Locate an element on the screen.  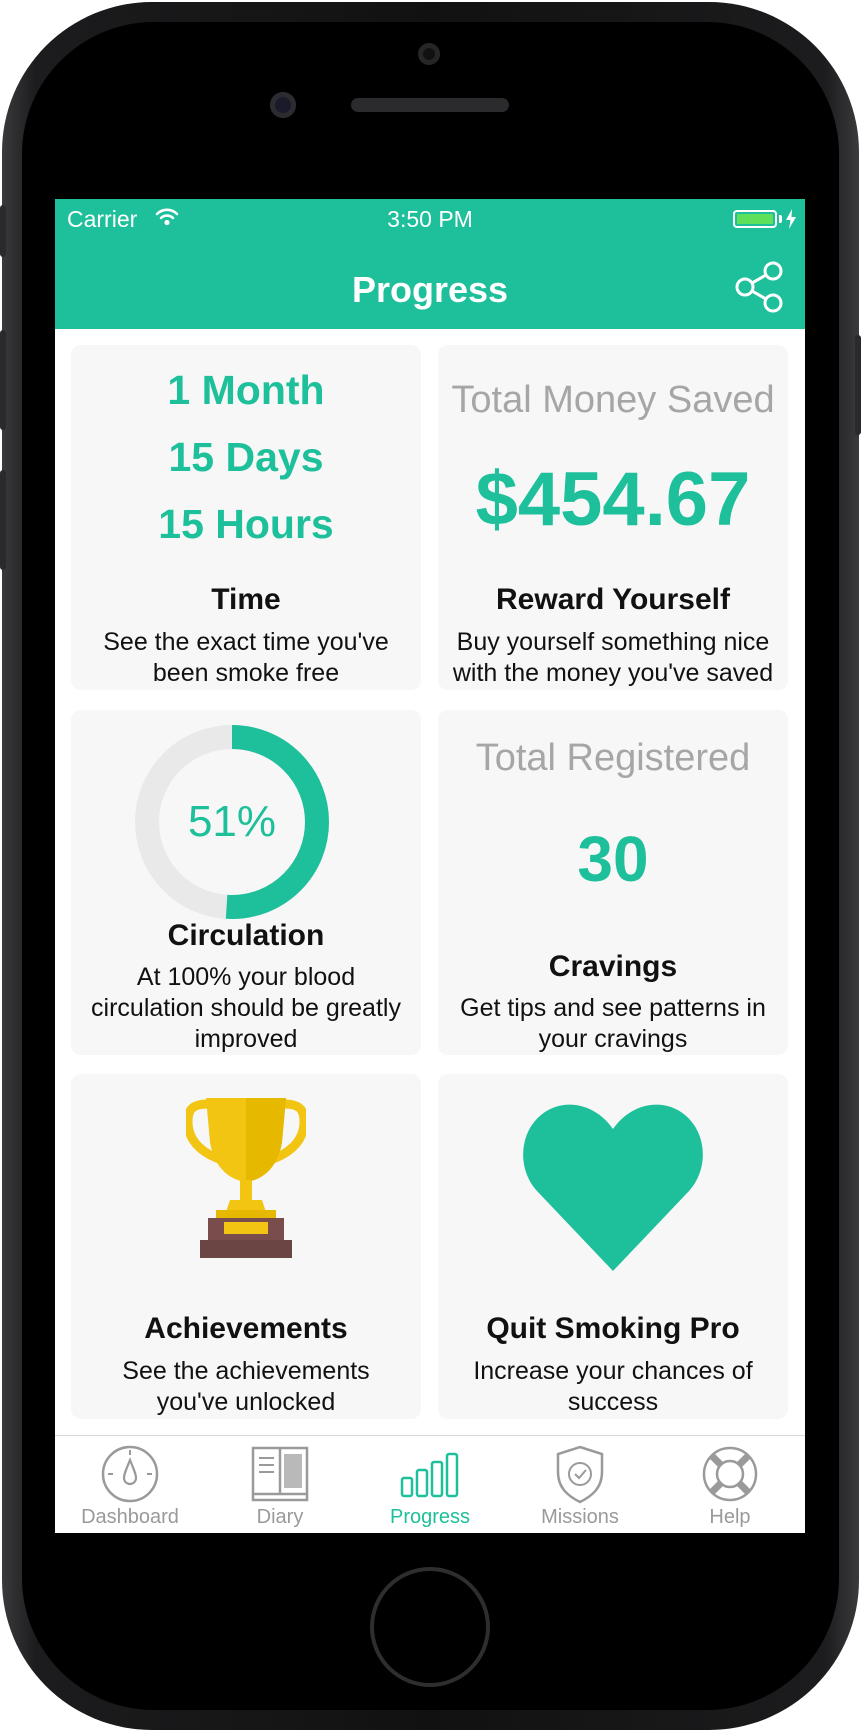
cravings-desc-line1: Get tips and see patterns in is located at coordinates (613, 1008).